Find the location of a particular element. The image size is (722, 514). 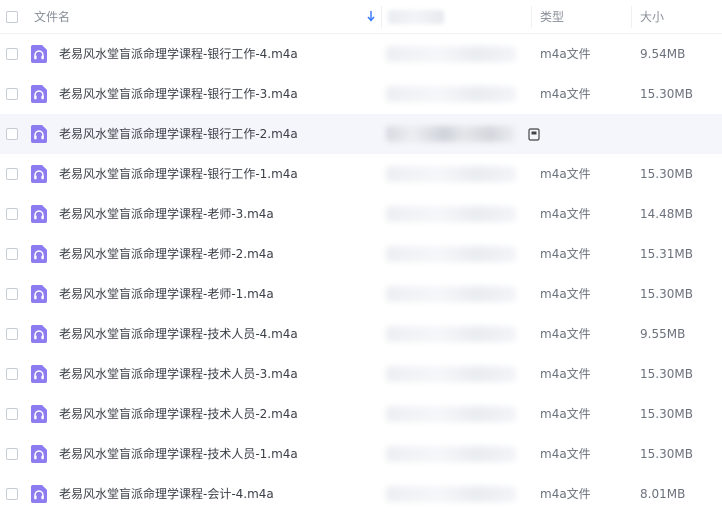

column-header-name: 文件名 is located at coordinates (52, 17).